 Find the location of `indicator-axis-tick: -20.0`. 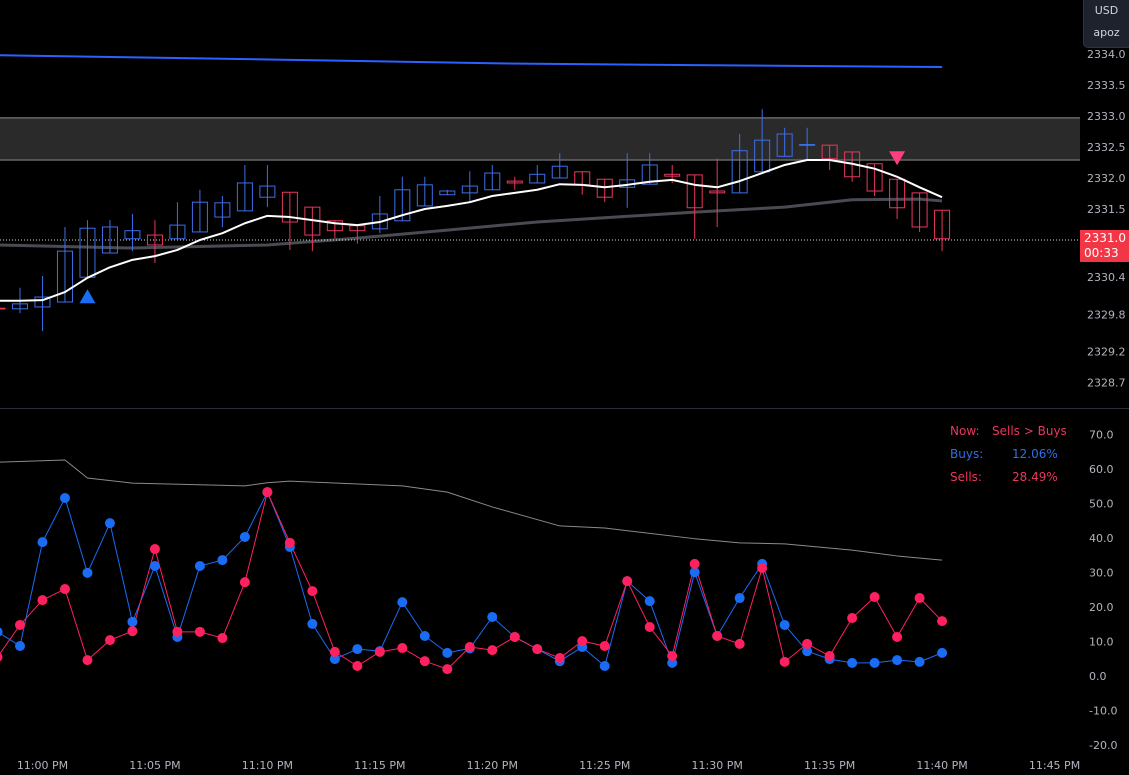

indicator-axis-tick: -20.0 is located at coordinates (1103, 745).